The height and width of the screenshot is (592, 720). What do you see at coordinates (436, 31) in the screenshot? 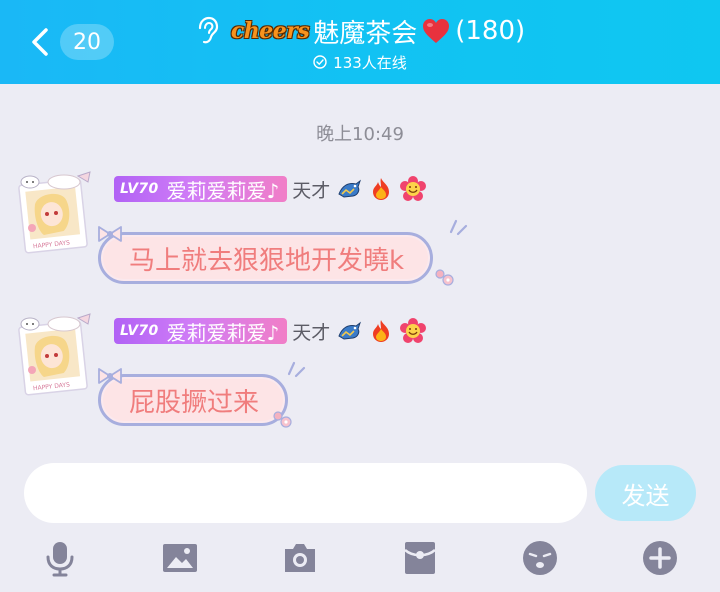
I see `heart-icon` at bounding box center [436, 31].